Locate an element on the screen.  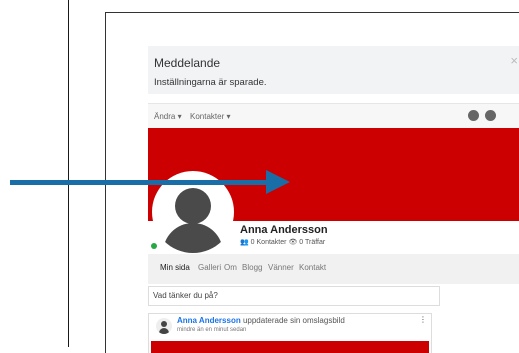
more-options-icon: ⋮ is located at coordinates (423, 319).